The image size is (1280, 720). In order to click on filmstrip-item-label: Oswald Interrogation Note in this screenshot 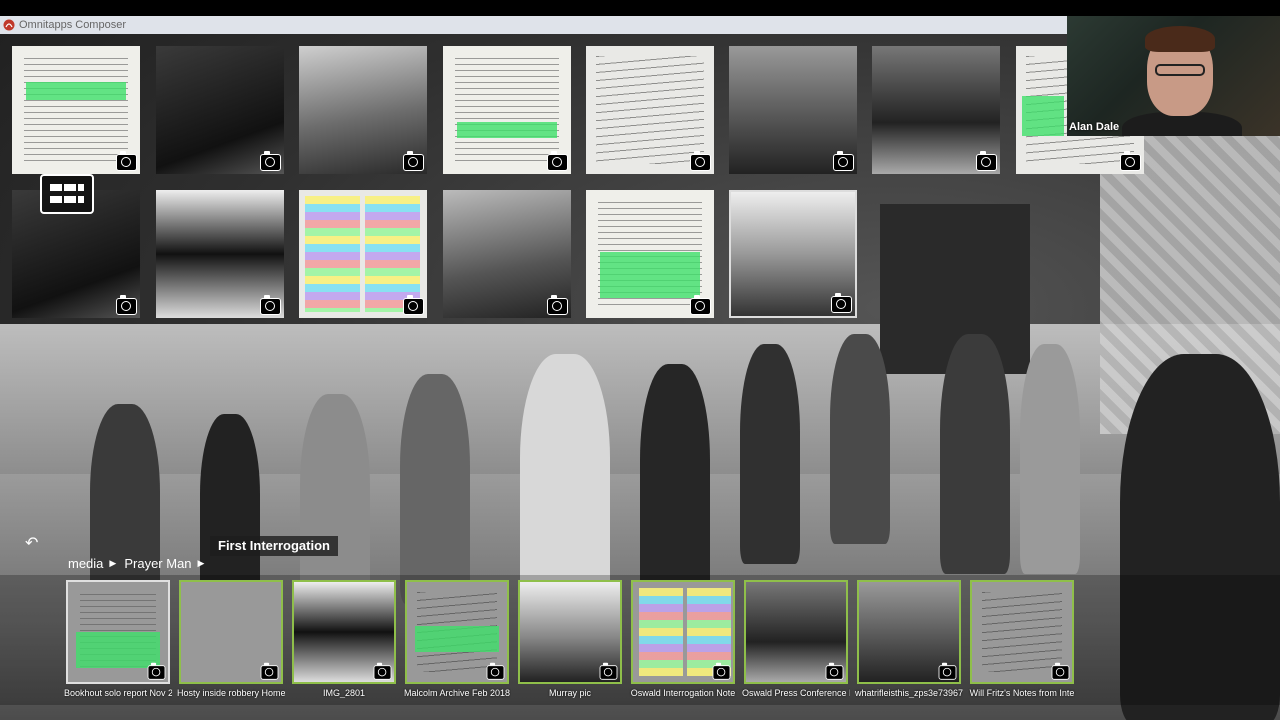, I will do `click(683, 693)`.